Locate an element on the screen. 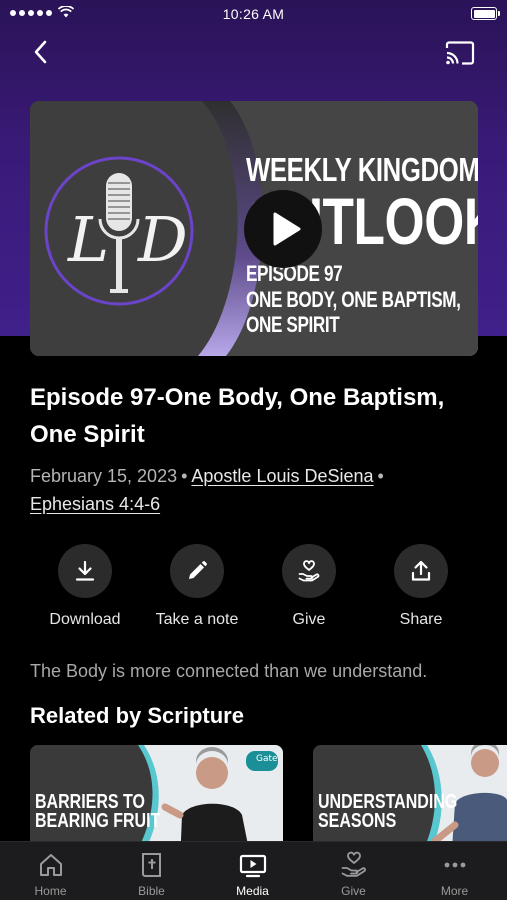 The width and height of the screenshot is (507, 900). status-bar: 10:26 AM is located at coordinates (253, 14).